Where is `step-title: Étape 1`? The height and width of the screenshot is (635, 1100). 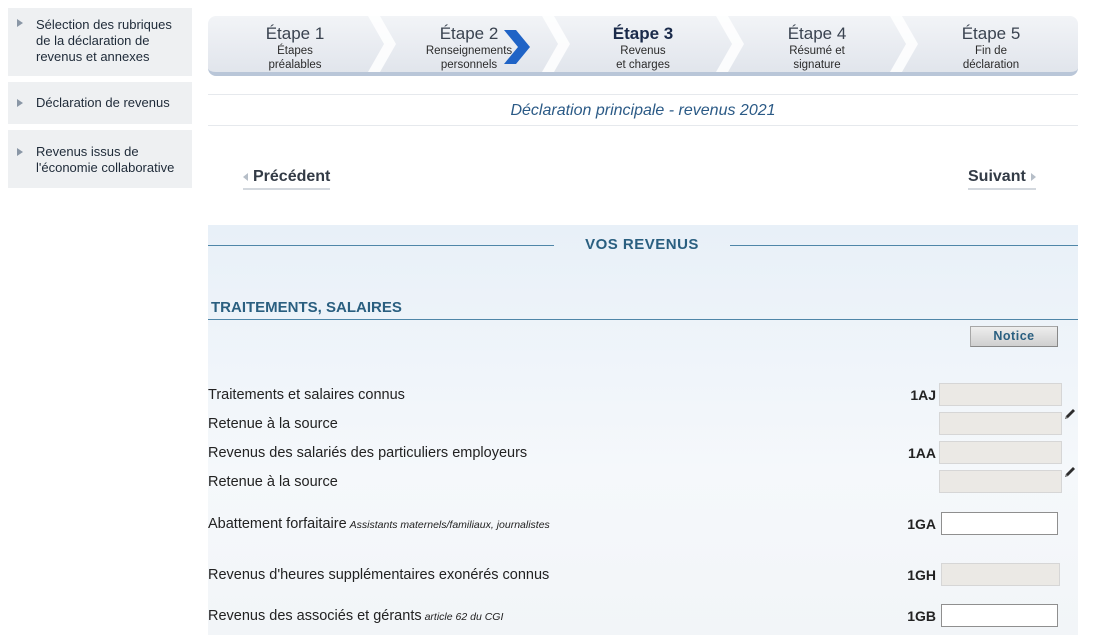
step-title: Étape 1 is located at coordinates (295, 33).